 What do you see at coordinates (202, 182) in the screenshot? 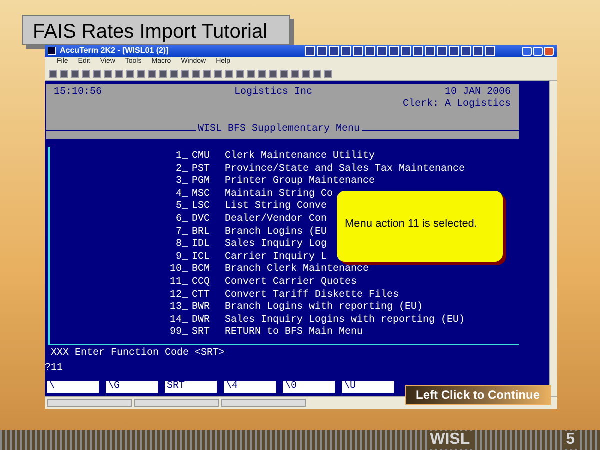
I see `item-code: PGM` at bounding box center [202, 182].